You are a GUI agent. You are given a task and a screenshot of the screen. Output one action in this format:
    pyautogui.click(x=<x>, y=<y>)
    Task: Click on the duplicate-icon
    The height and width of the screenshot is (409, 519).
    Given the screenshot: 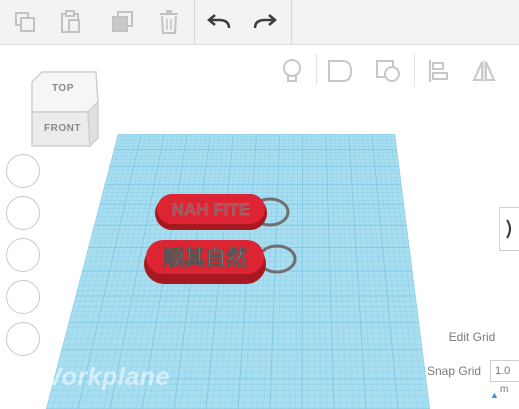 What is the action you would take?
    pyautogui.click(x=123, y=22)
    